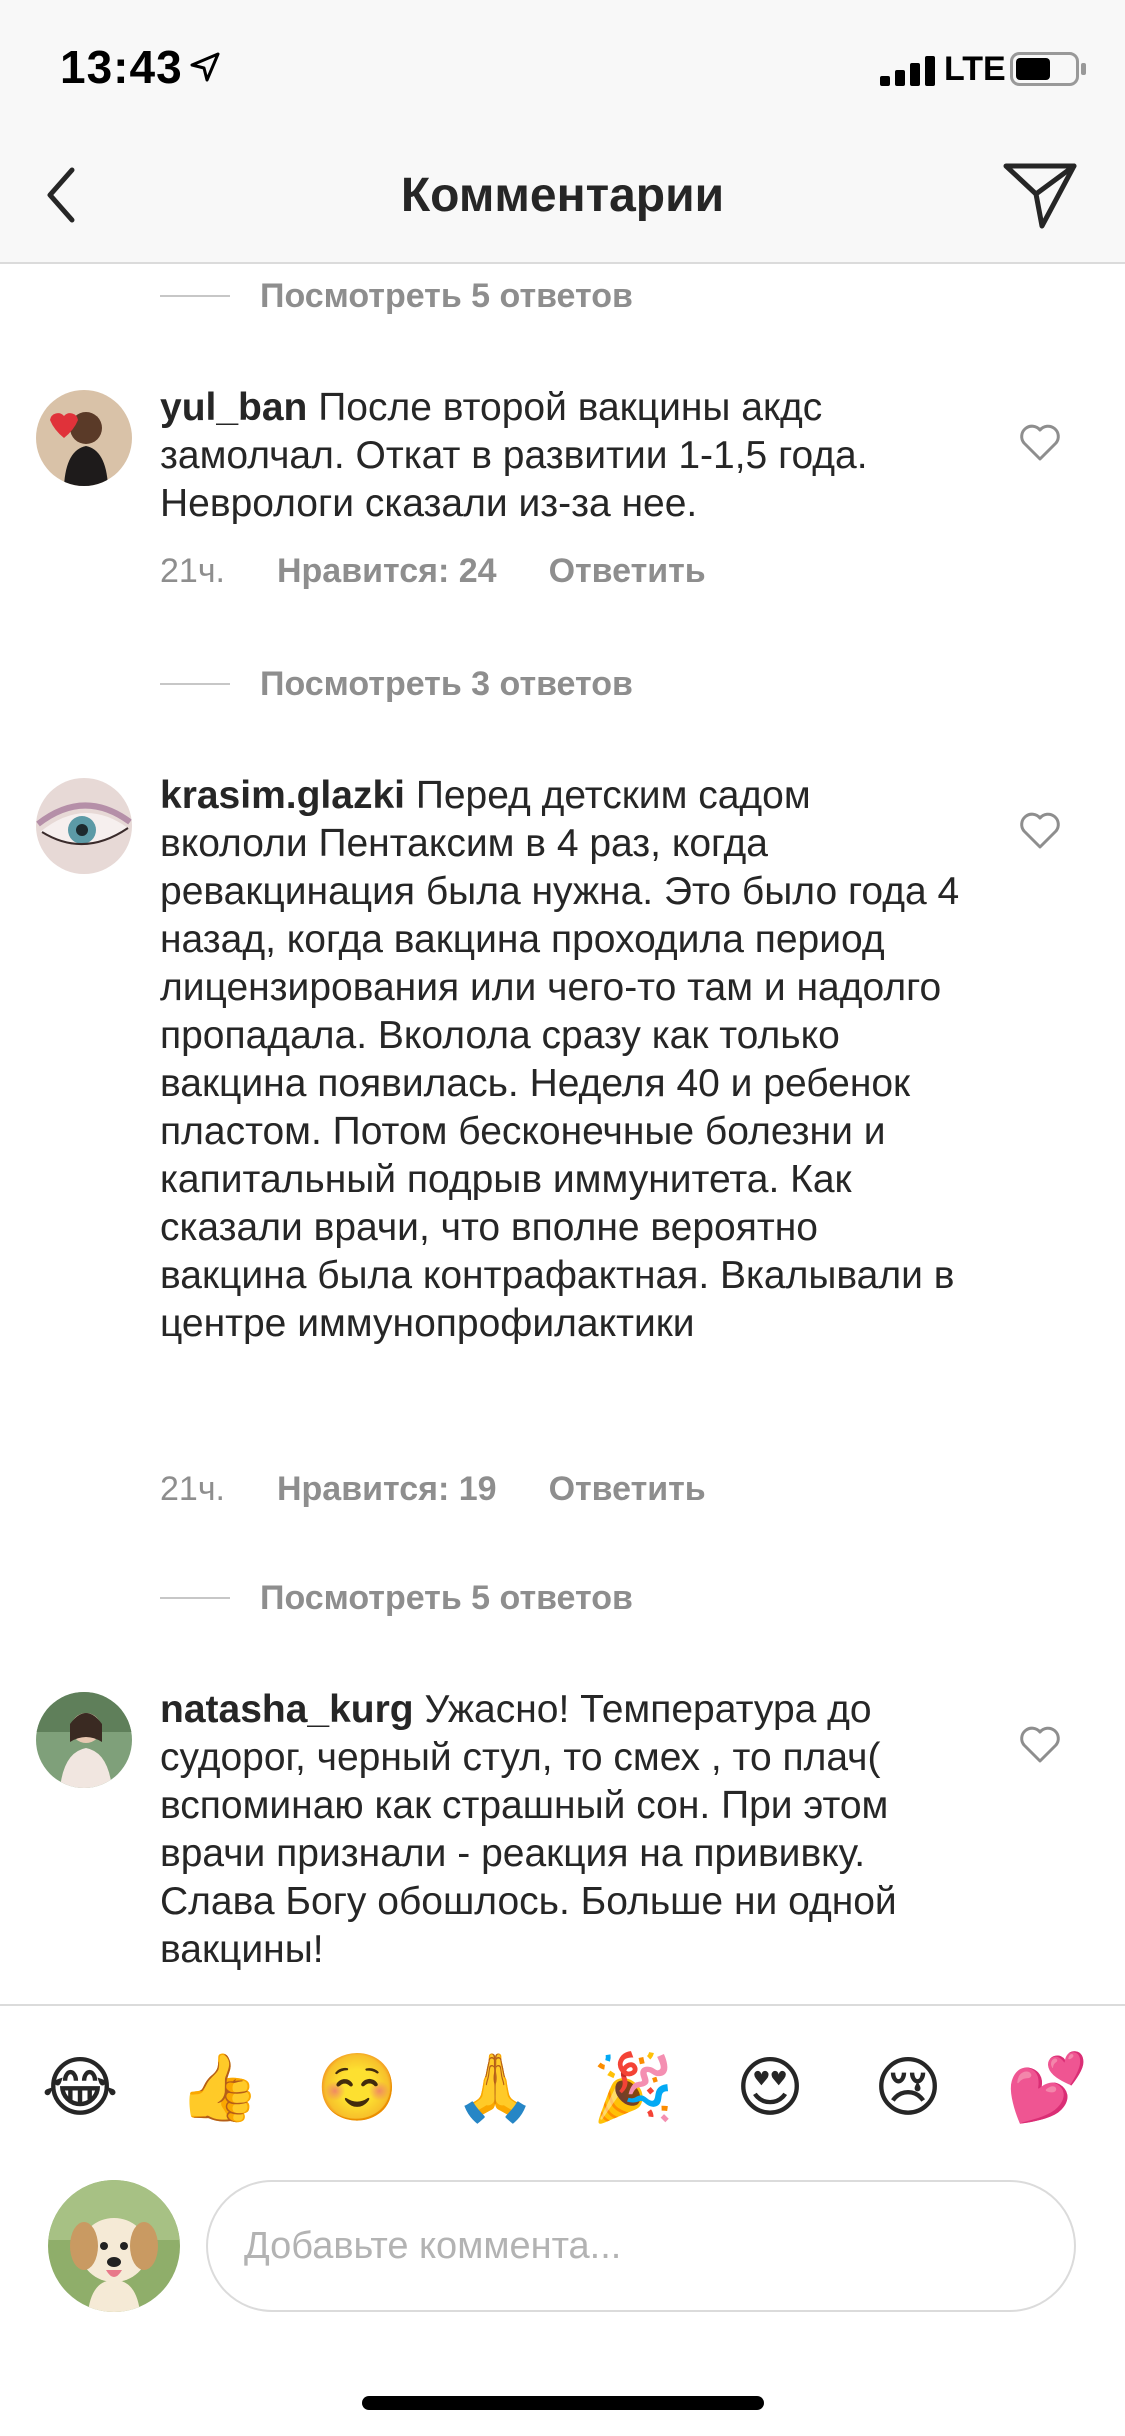 This screenshot has width=1125, height=2436. I want to click on comment-username: krasim.glazki, so click(282, 795).